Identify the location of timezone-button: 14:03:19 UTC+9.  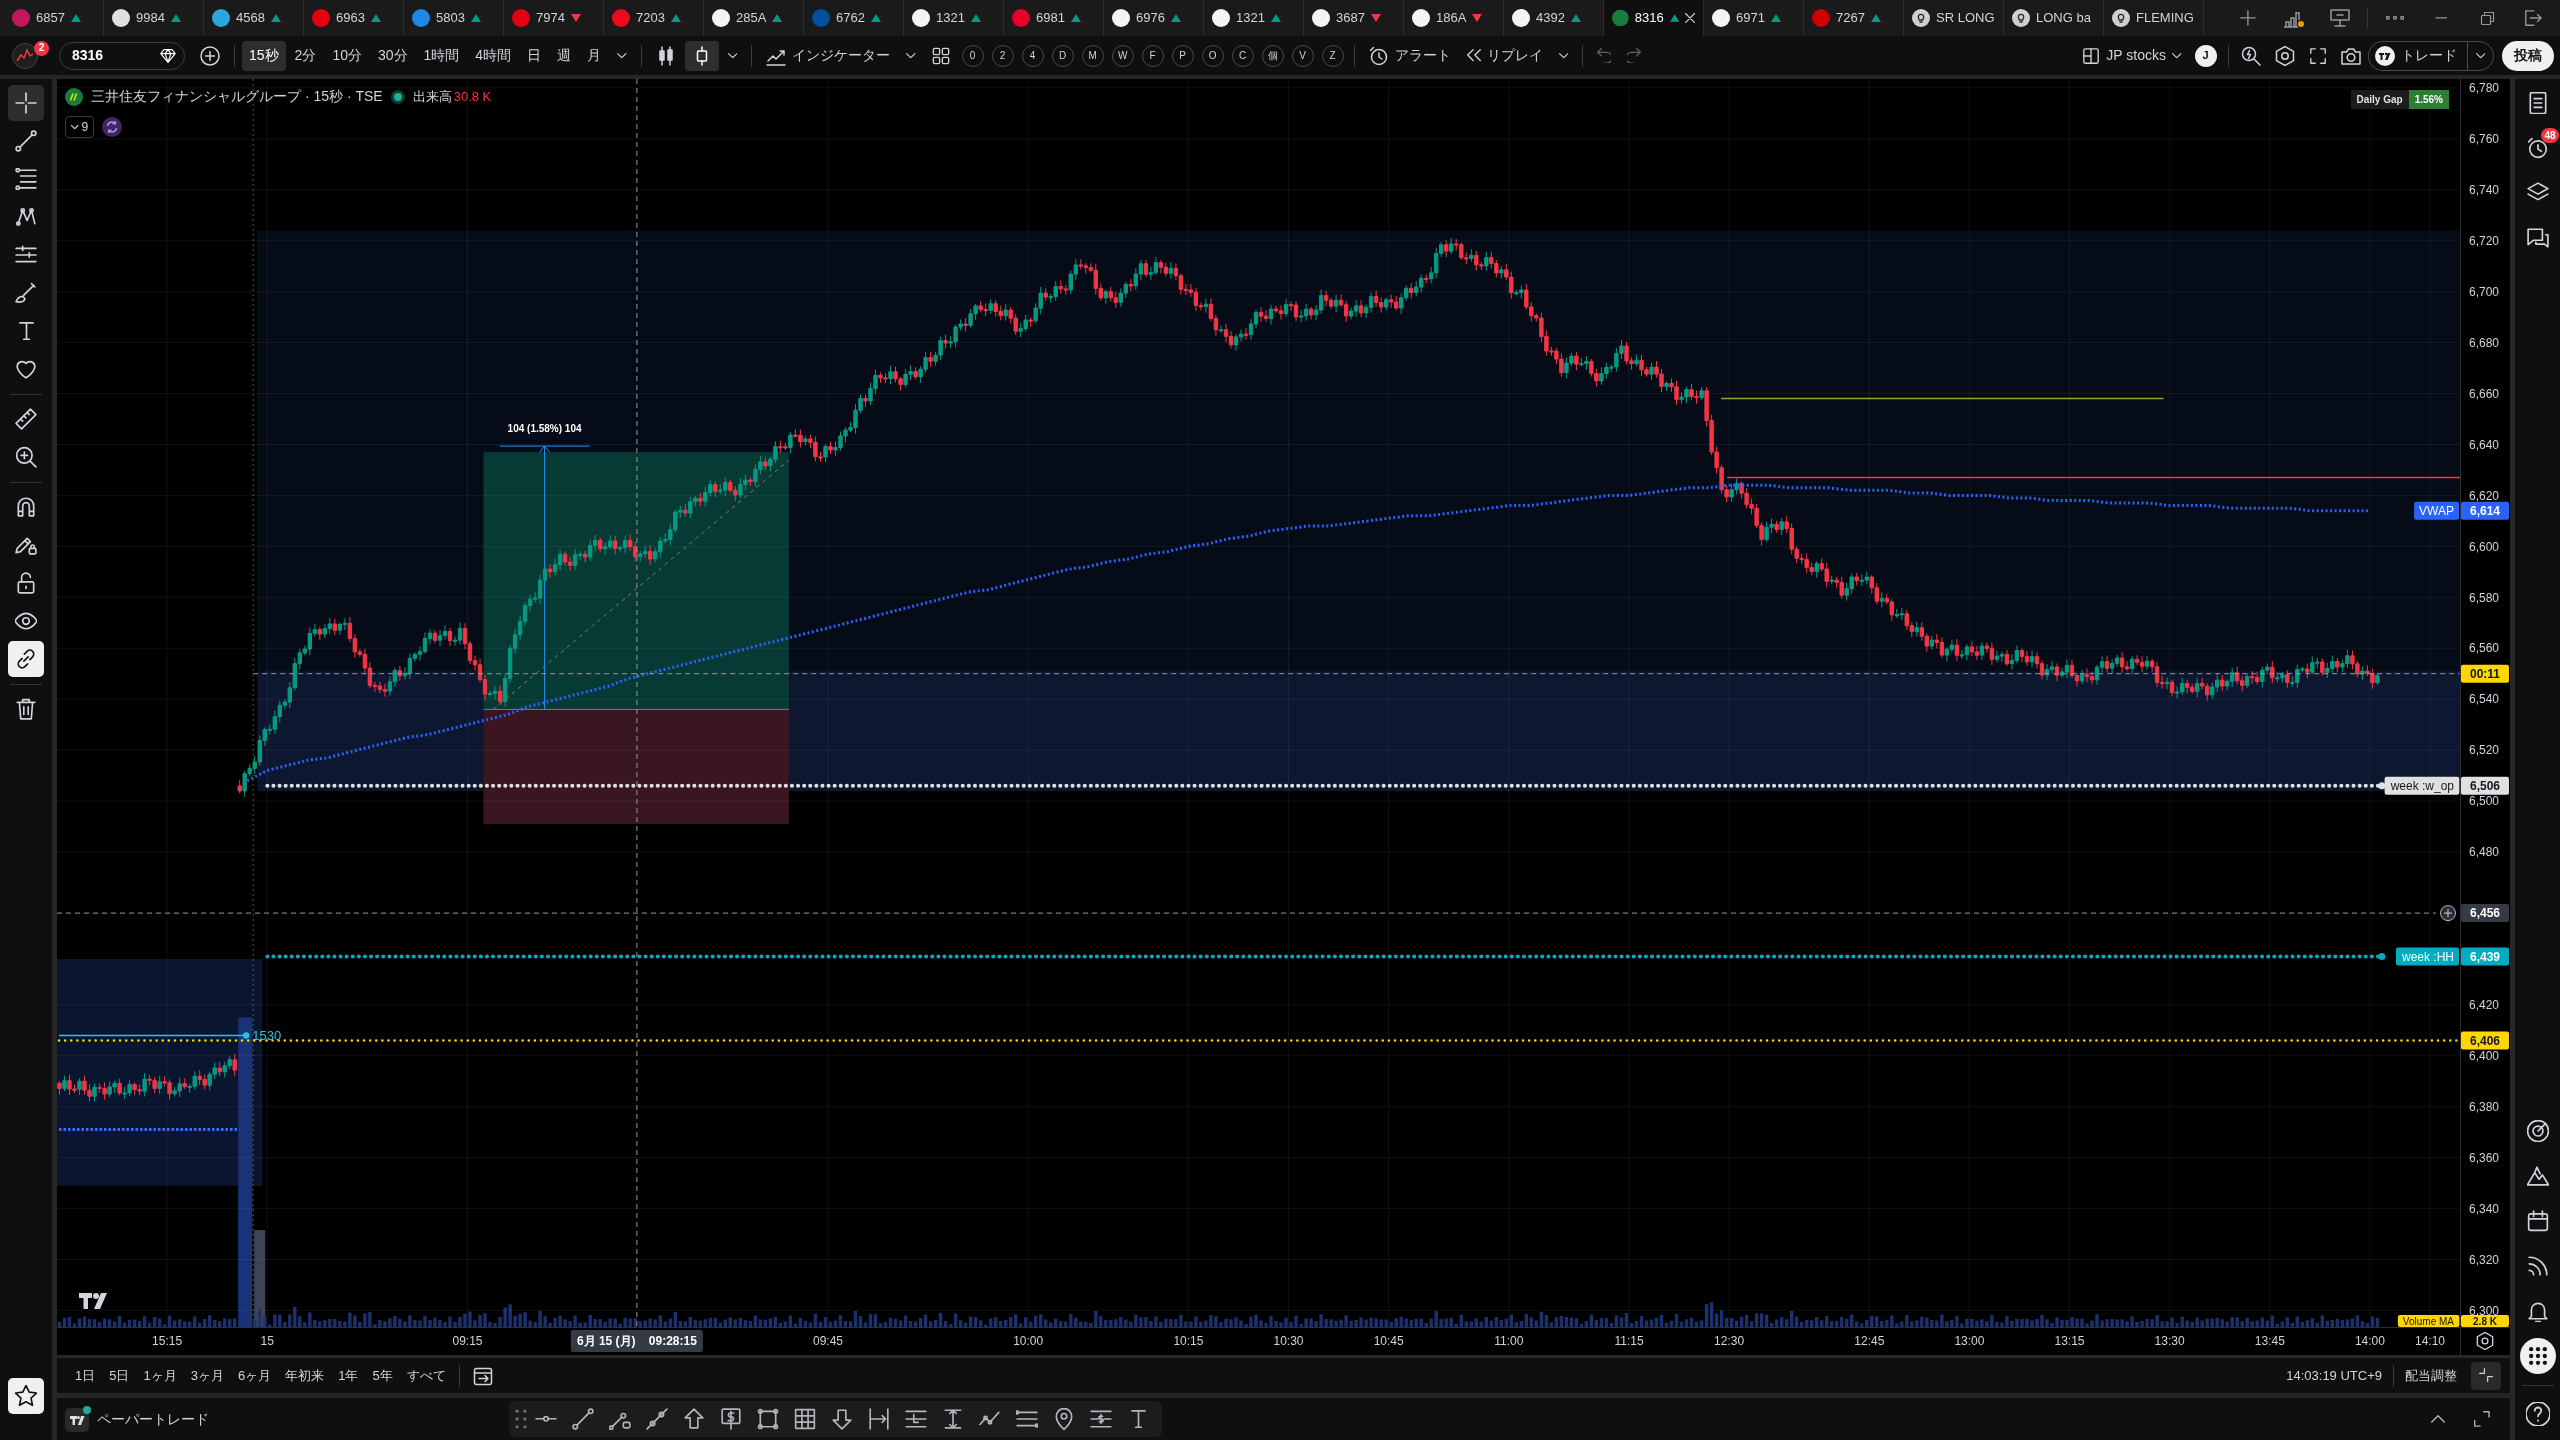
(2334, 1375).